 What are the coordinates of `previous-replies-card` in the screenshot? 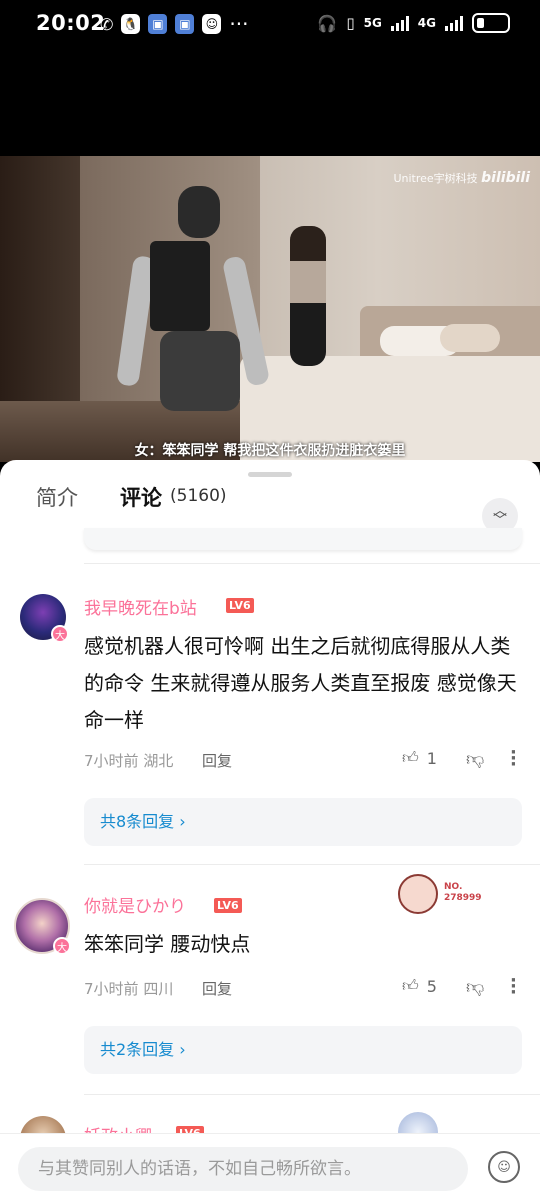 It's located at (303, 539).